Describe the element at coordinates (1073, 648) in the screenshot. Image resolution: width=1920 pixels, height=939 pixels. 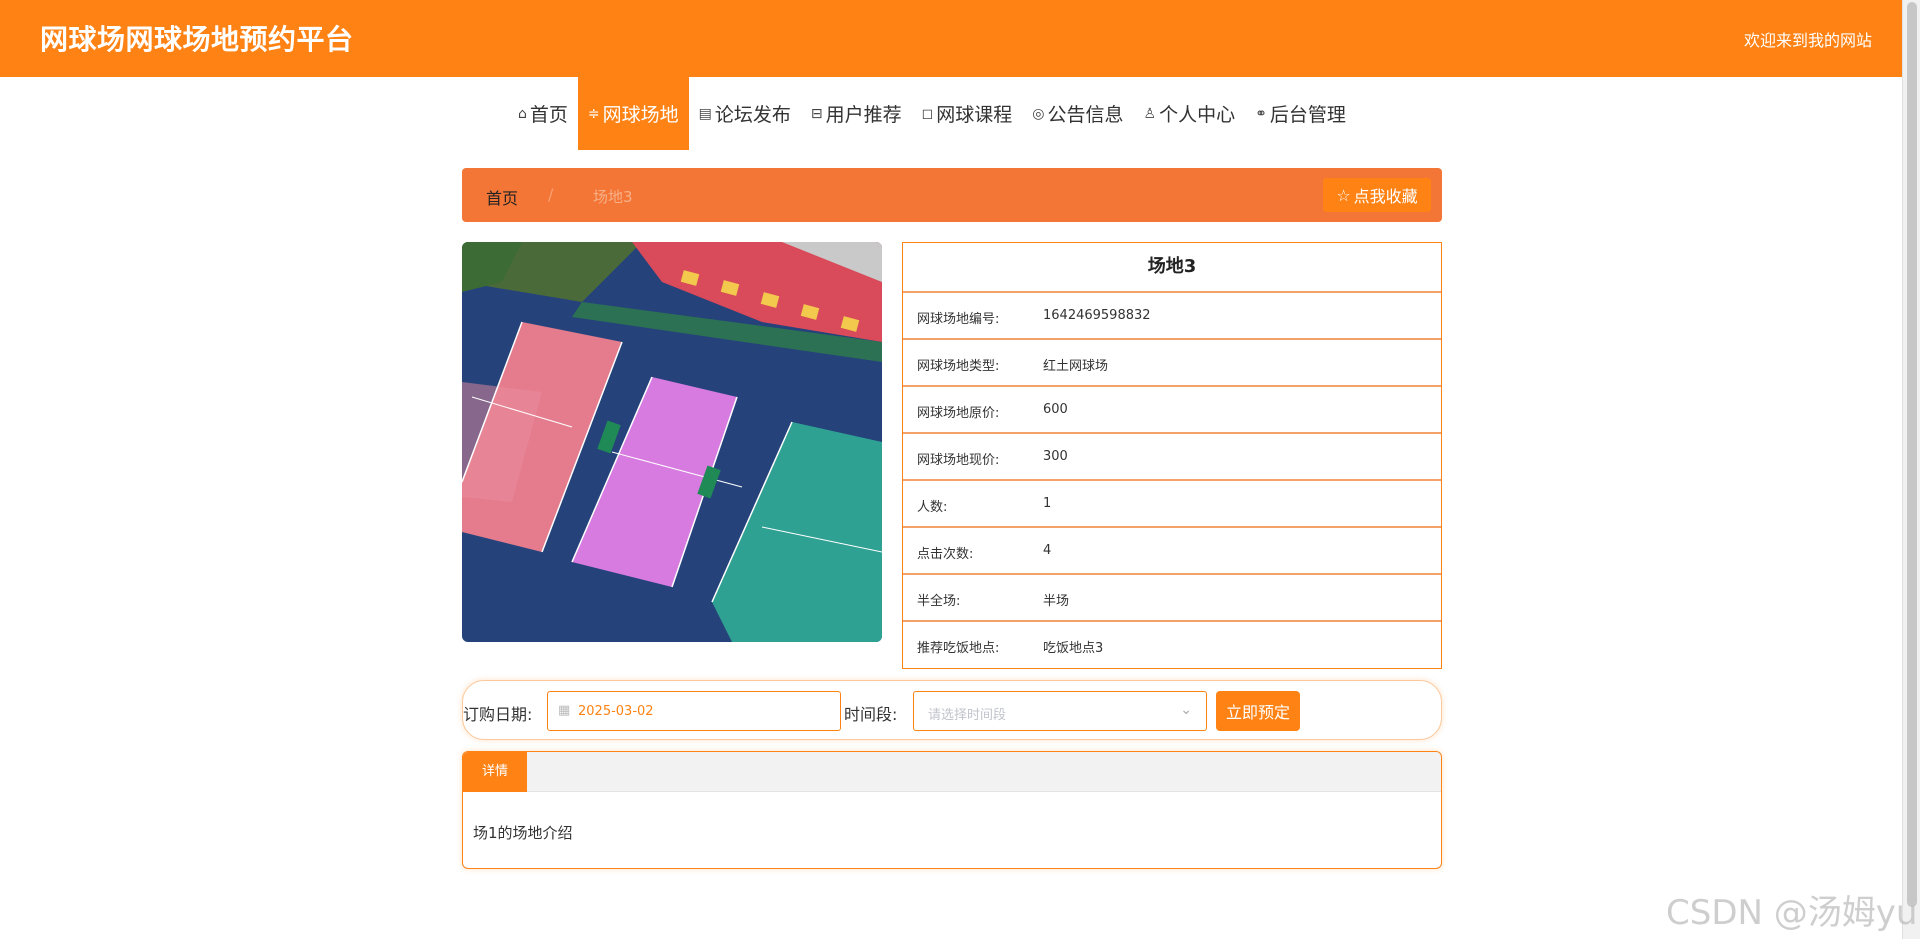
I see `info-value: 吃饭地点3` at that location.